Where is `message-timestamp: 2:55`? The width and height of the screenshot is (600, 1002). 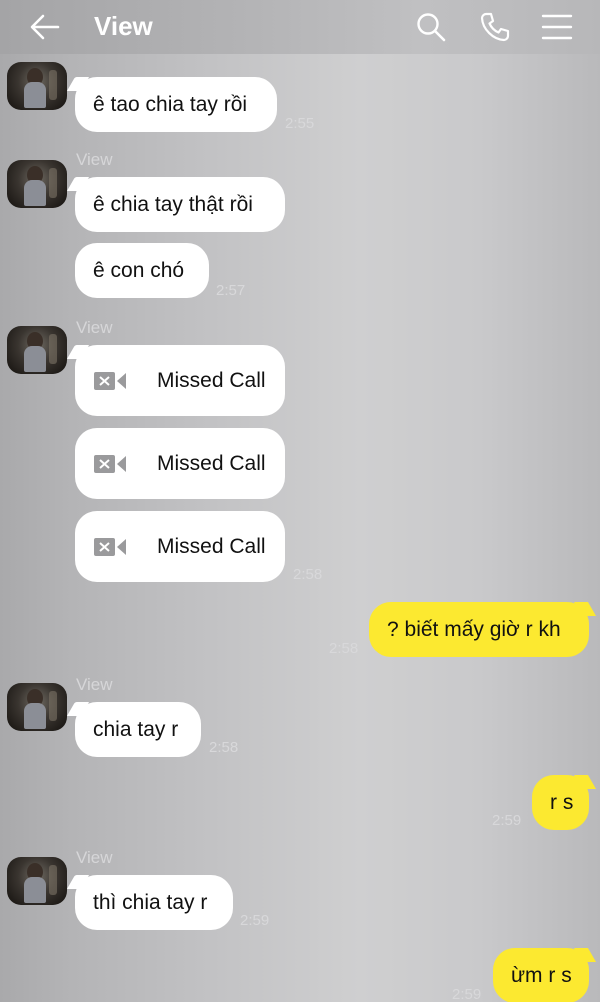
message-timestamp: 2:55 is located at coordinates (300, 123).